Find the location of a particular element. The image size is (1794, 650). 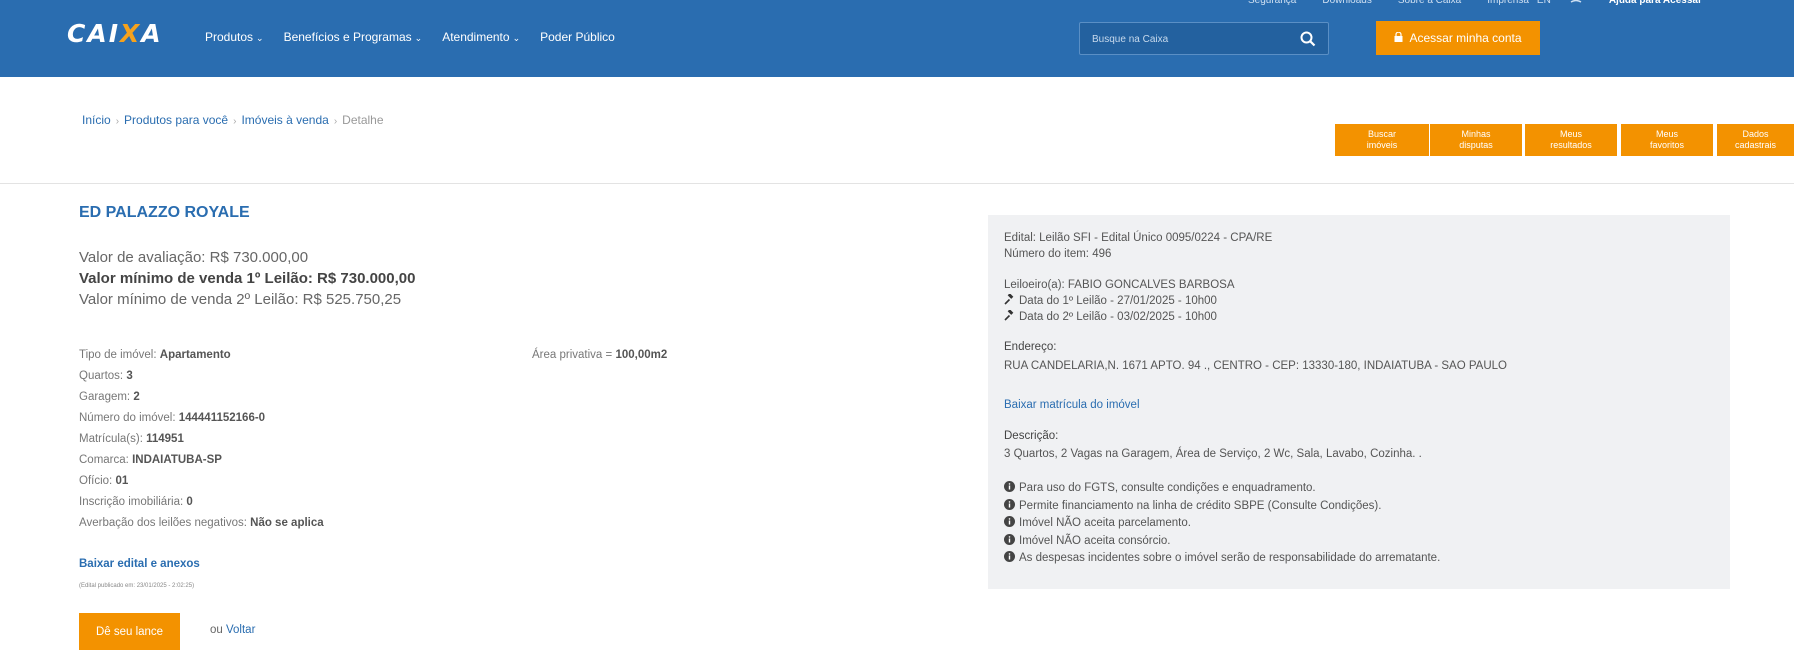

nav-label: Poder Público is located at coordinates (577, 37).